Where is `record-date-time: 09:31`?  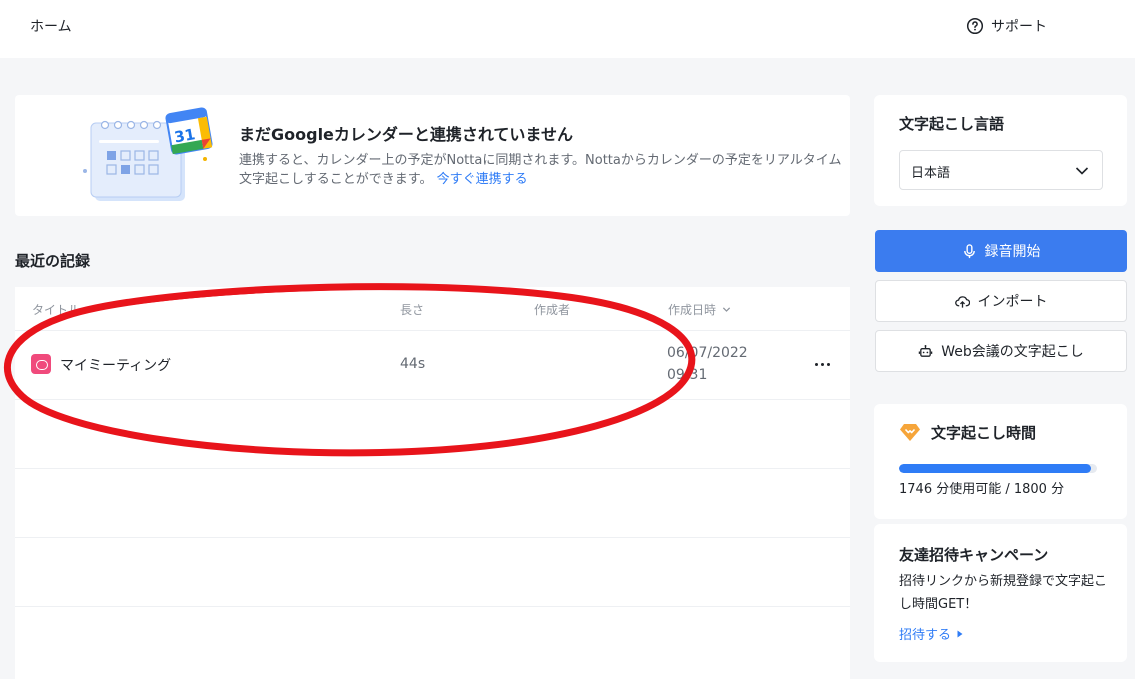
record-date-time: 09:31 is located at coordinates (687, 375).